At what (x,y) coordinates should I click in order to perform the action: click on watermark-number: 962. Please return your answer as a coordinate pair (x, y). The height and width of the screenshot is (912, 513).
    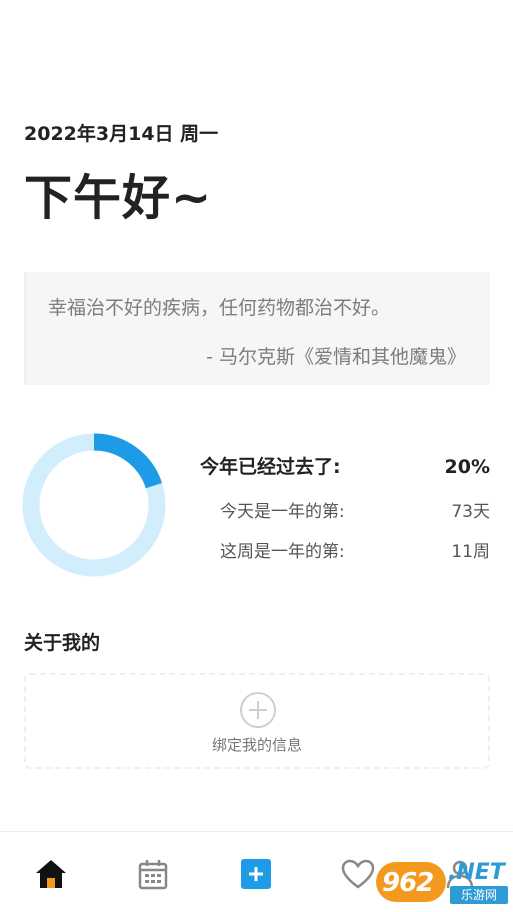
    Looking at the image, I should click on (408, 883).